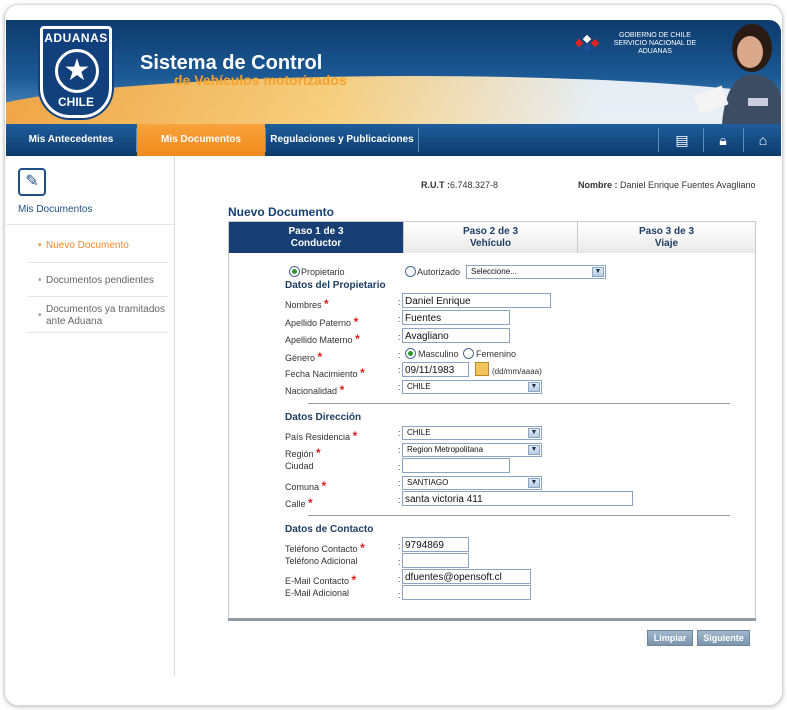  I want to click on comuna-label: Comuna *, so click(306, 486).